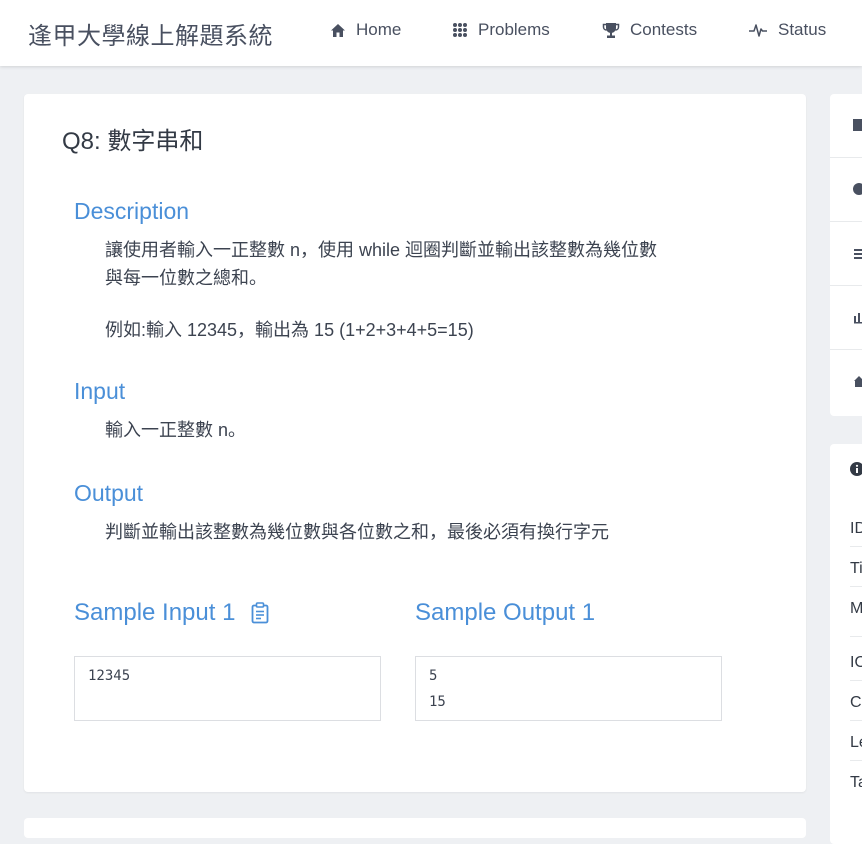 Image resolution: width=862 pixels, height=844 pixels. I want to click on nav-home-label: Home, so click(379, 29).